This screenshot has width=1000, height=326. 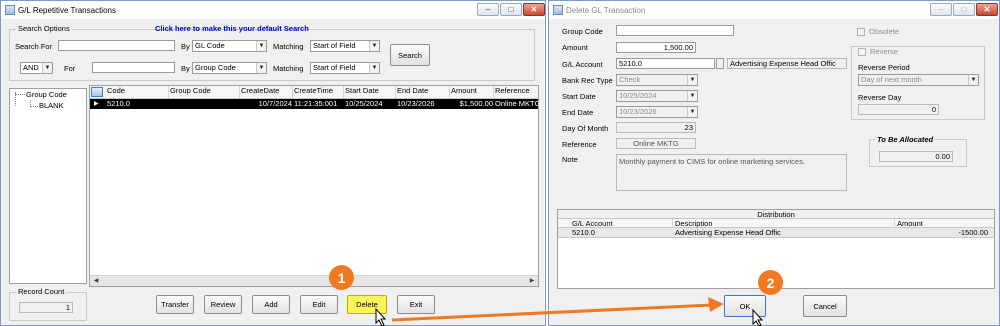 What do you see at coordinates (341, 277) in the screenshot?
I see `callout-step-1: 1` at bounding box center [341, 277].